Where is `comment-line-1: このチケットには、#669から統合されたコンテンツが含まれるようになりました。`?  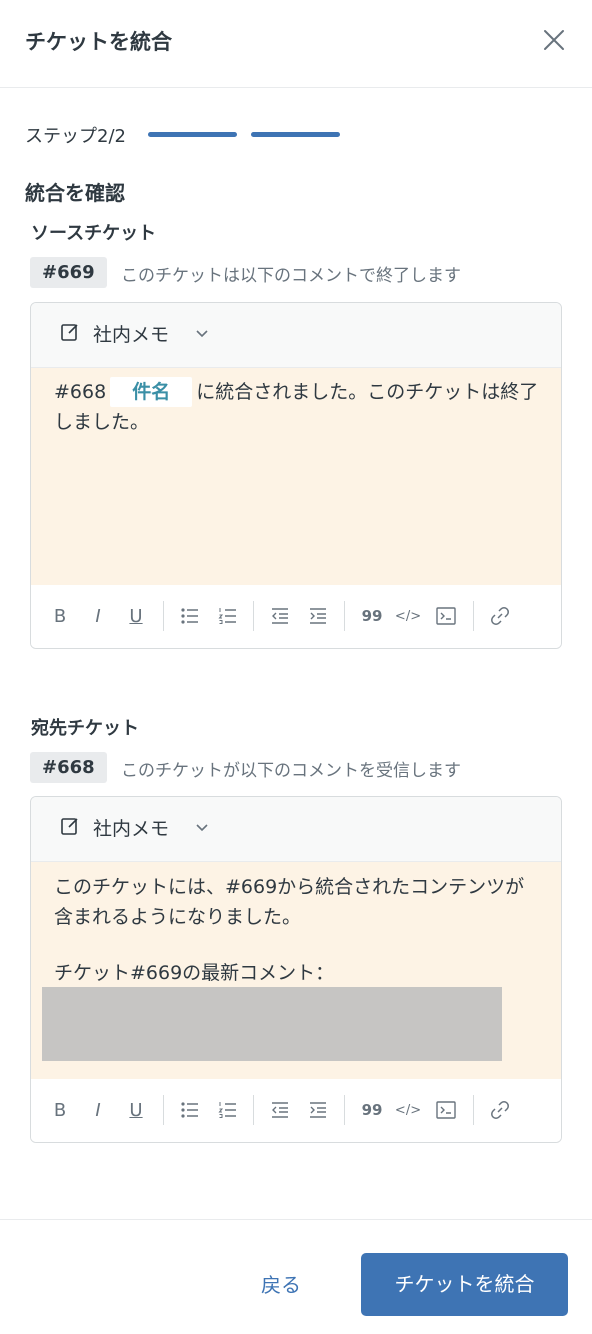 comment-line-1: このチケットには、#669から統合されたコンテンツが含まれるようになりました。 is located at coordinates (289, 902).